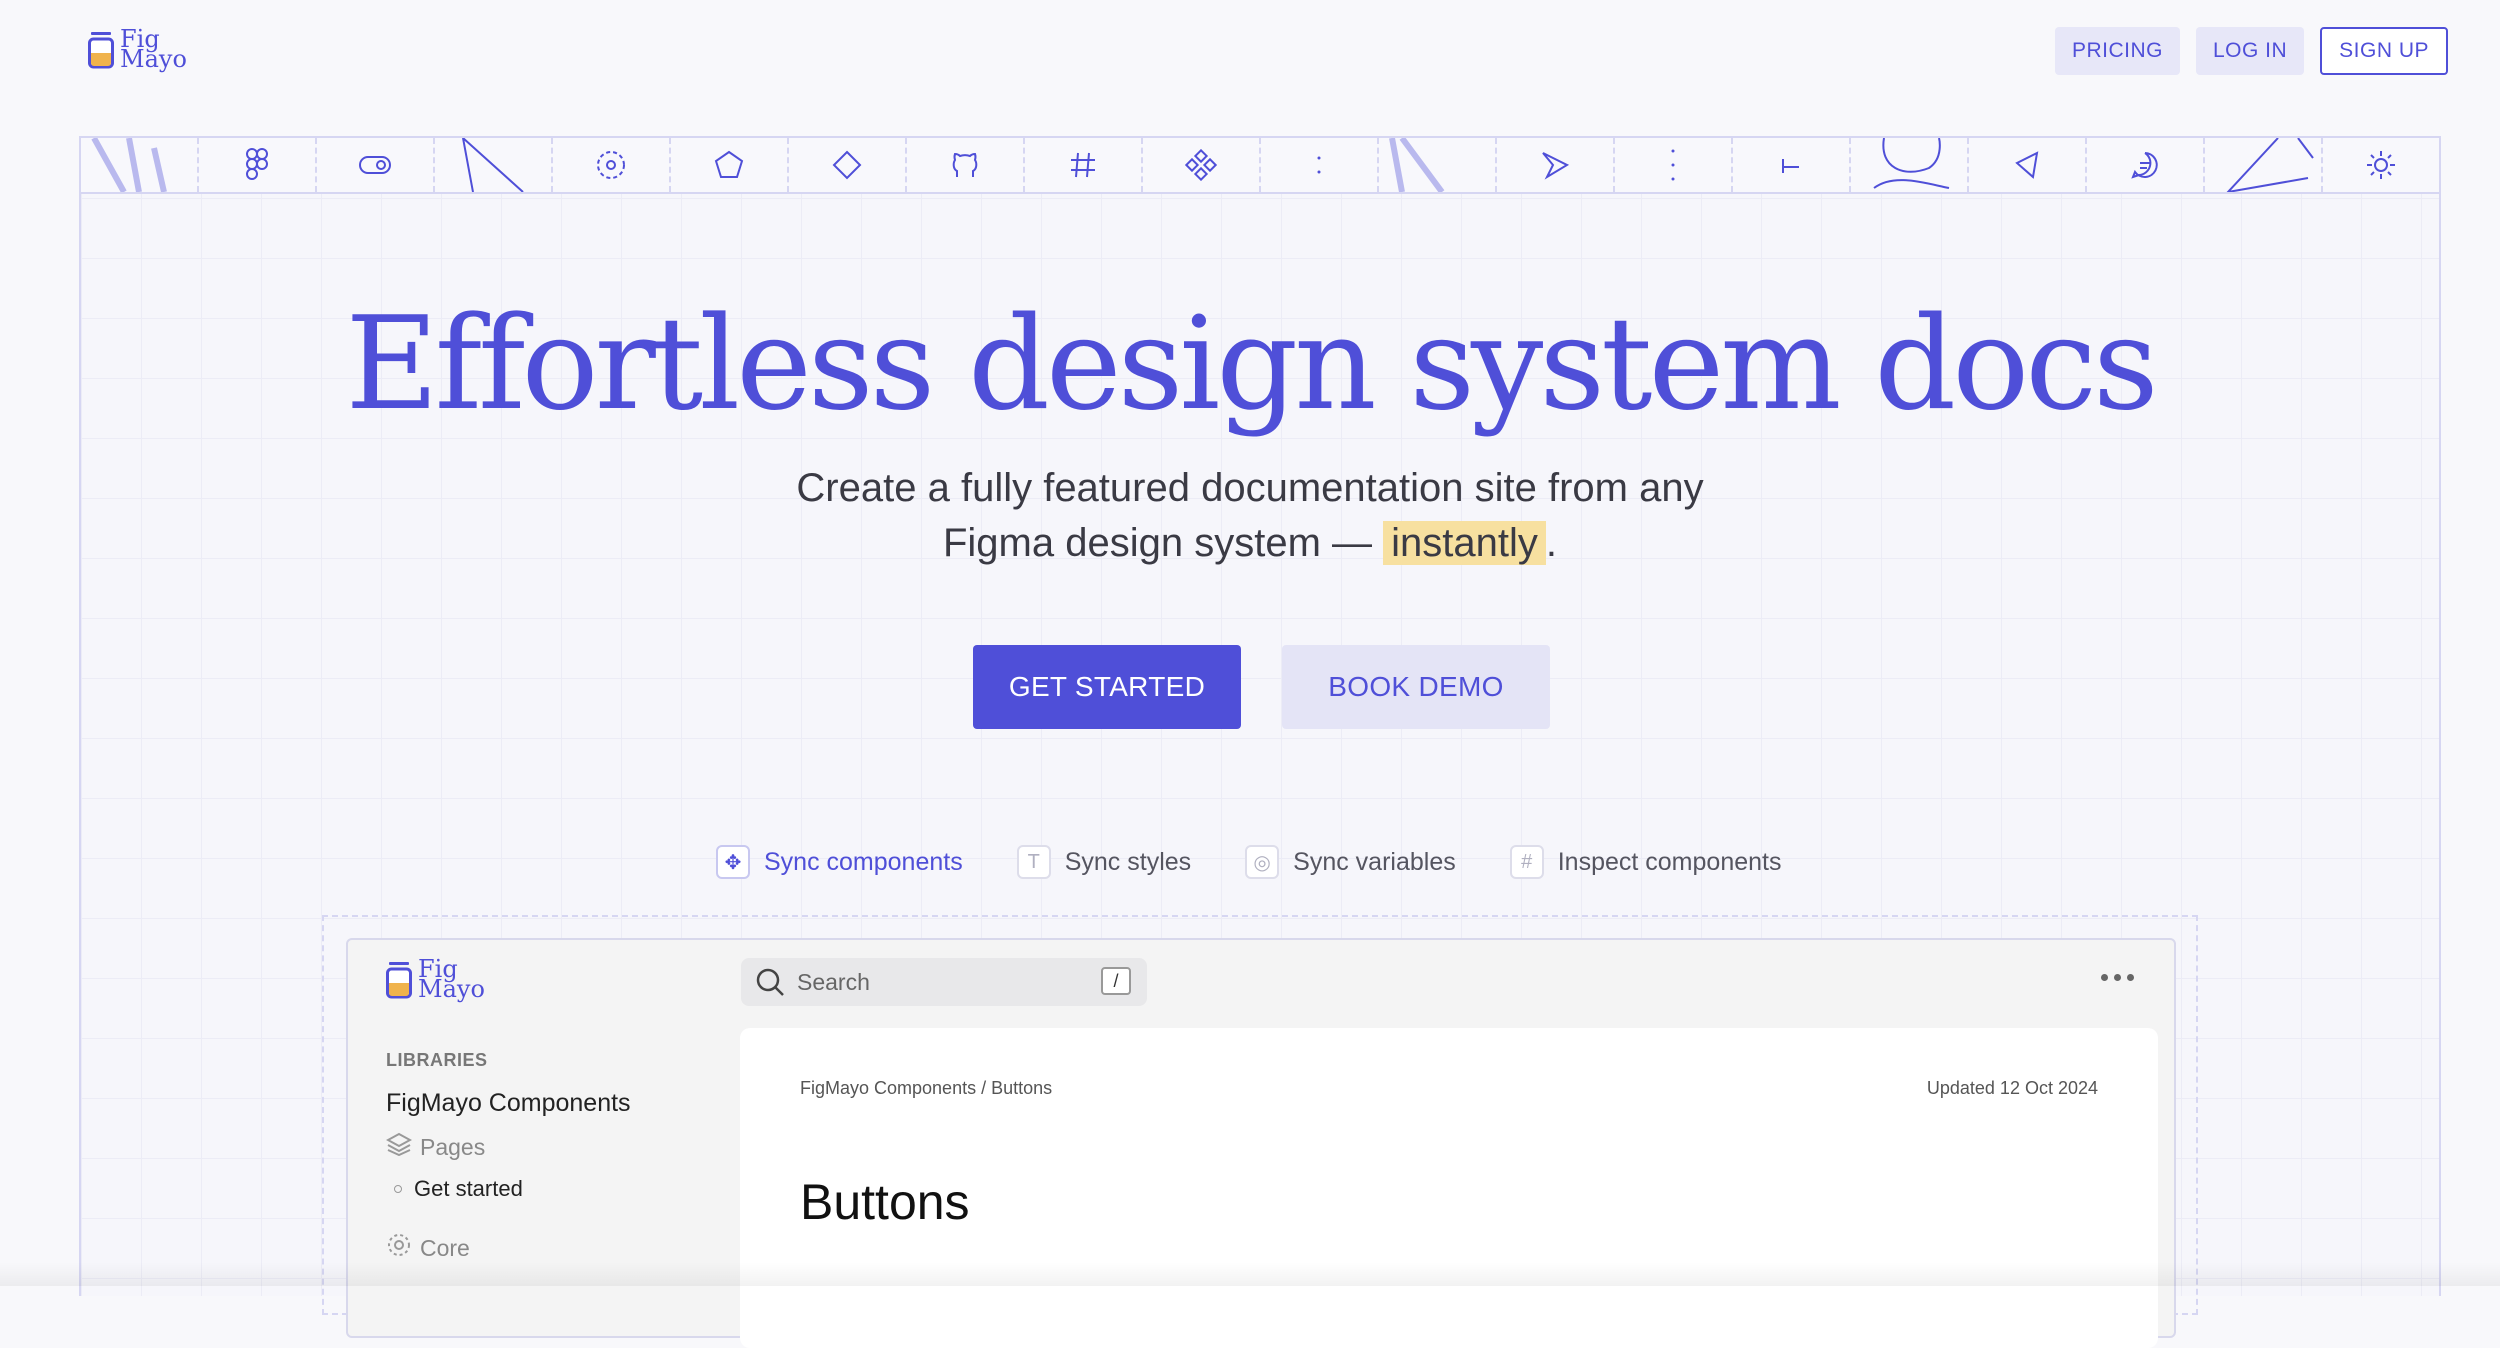 Image resolution: width=2500 pixels, height=1348 pixels. I want to click on preview-logo: Fig Mayo, so click(435, 980).